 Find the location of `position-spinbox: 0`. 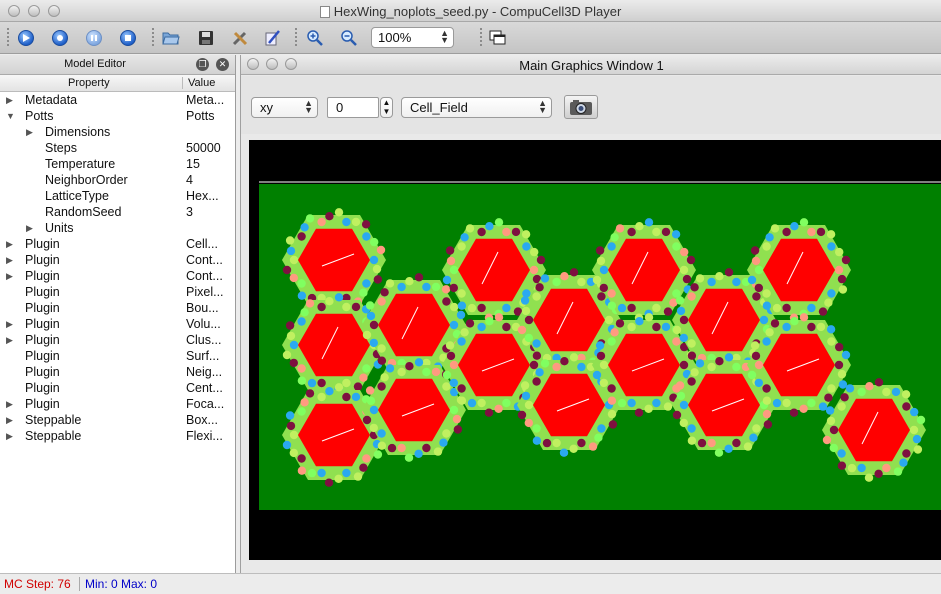

position-spinbox: 0 is located at coordinates (353, 107).